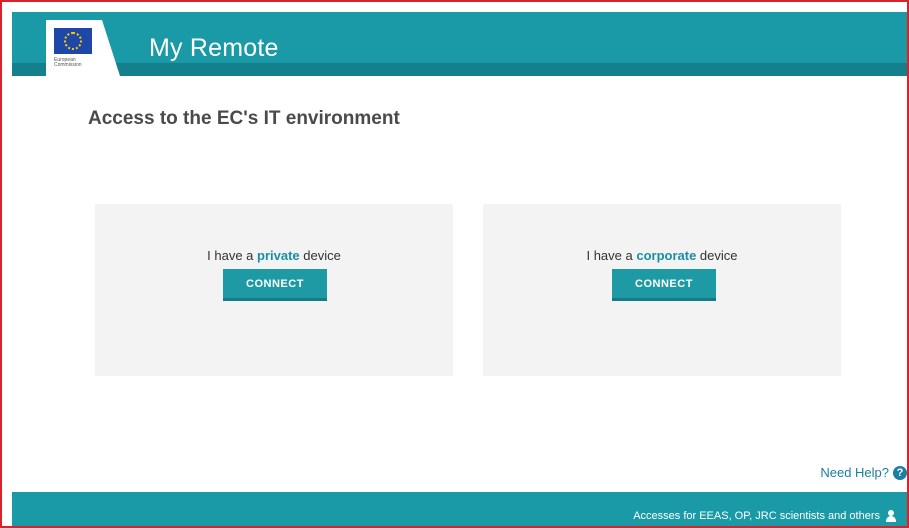  Describe the element at coordinates (244, 118) in the screenshot. I see `page-title: Access to the EC's IT environment` at that location.